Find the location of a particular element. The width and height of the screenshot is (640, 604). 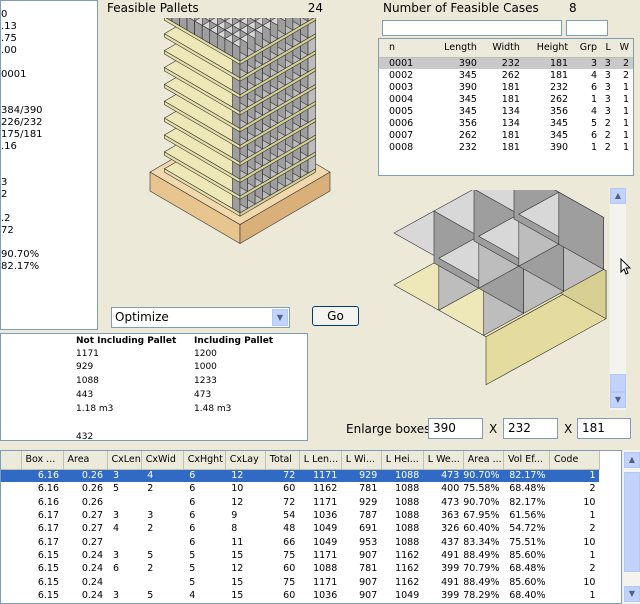

cases-table-row: 0001 390 232 181 3 3 2 is located at coordinates (506, 63).